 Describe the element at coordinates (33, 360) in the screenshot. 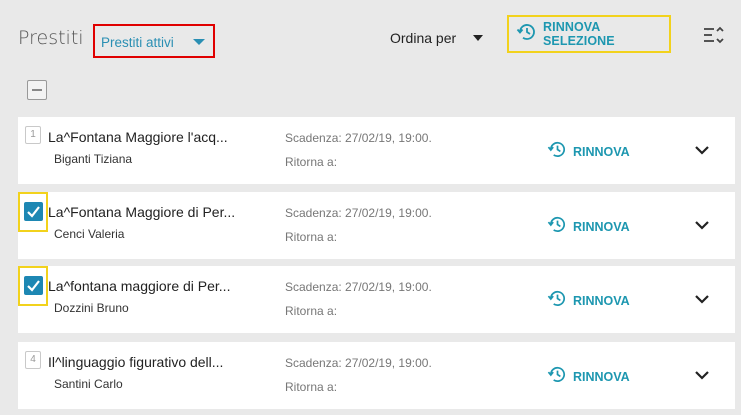

I see `row-index: 4` at that location.